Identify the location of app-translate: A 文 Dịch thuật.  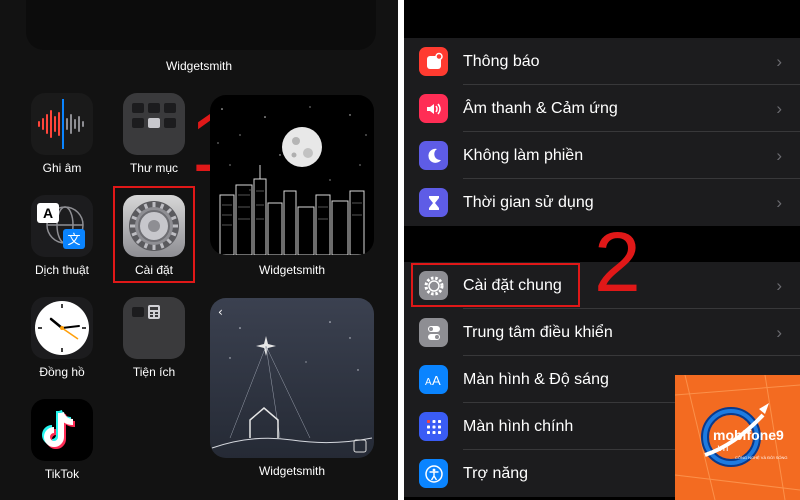
(62, 236).